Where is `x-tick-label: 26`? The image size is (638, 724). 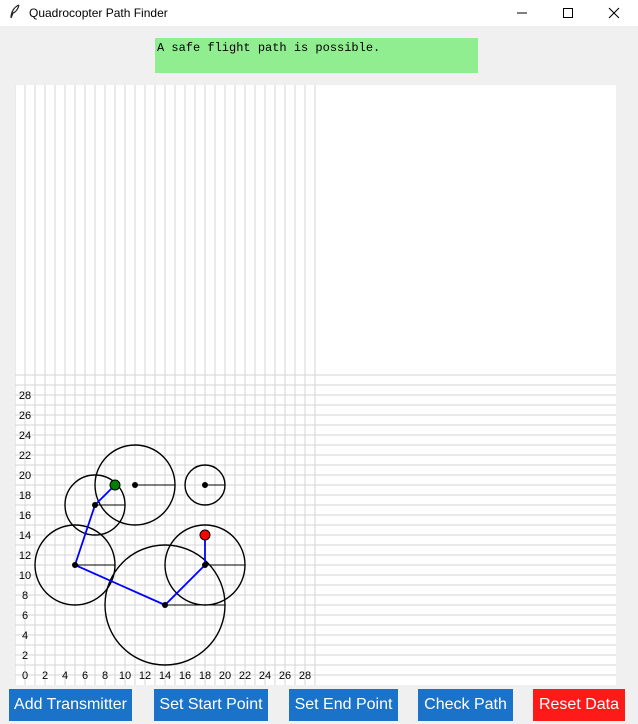 x-tick-label: 26 is located at coordinates (285, 676).